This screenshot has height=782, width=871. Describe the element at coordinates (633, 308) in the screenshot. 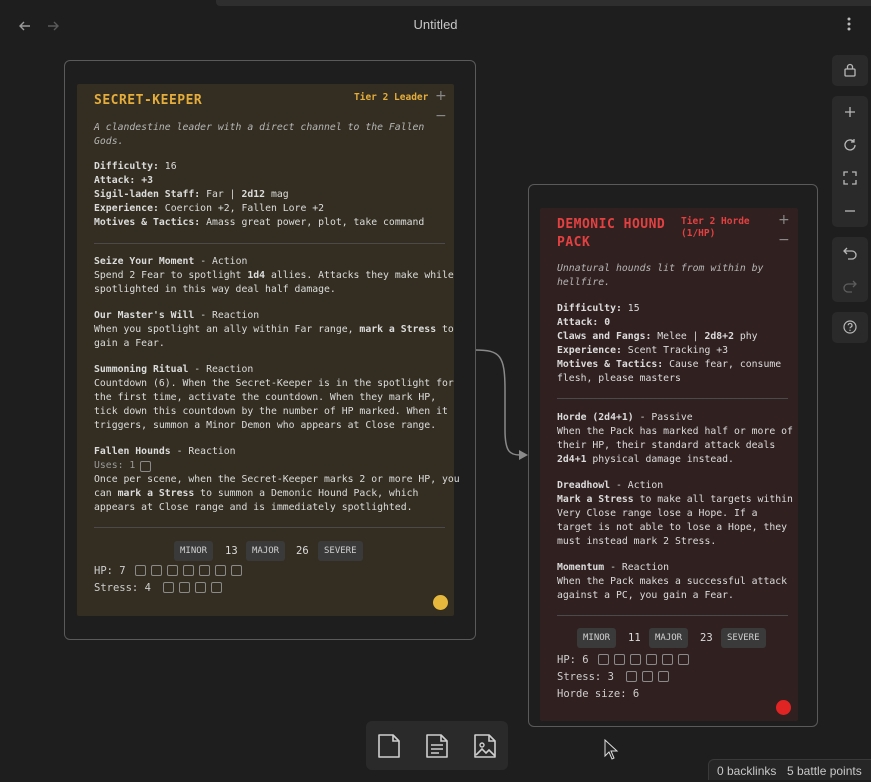

I see `stat-value: 15` at that location.